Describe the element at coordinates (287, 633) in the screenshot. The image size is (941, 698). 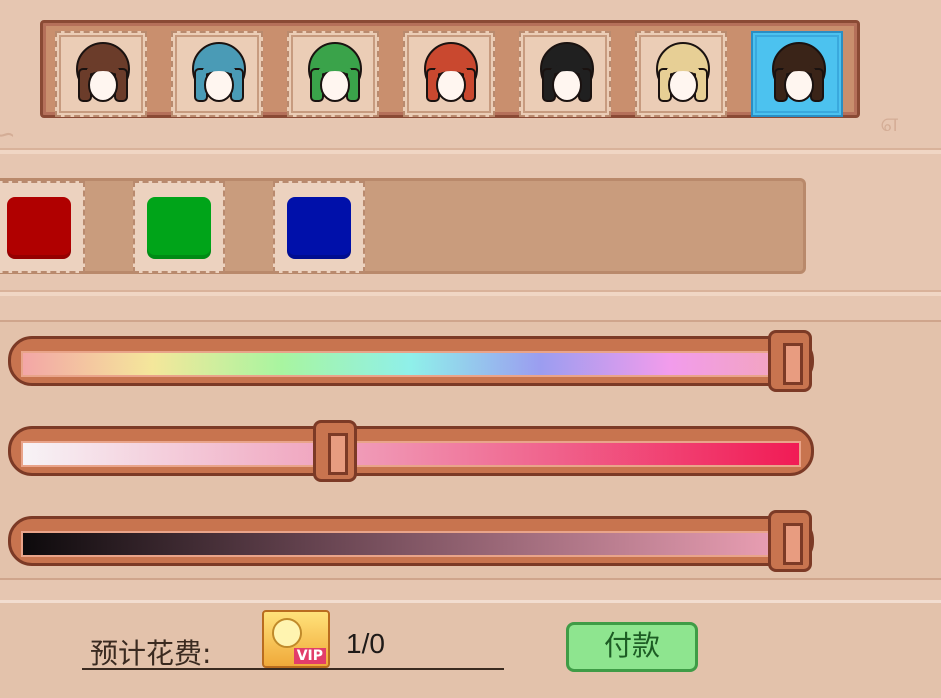
I see `coin-icon` at that location.